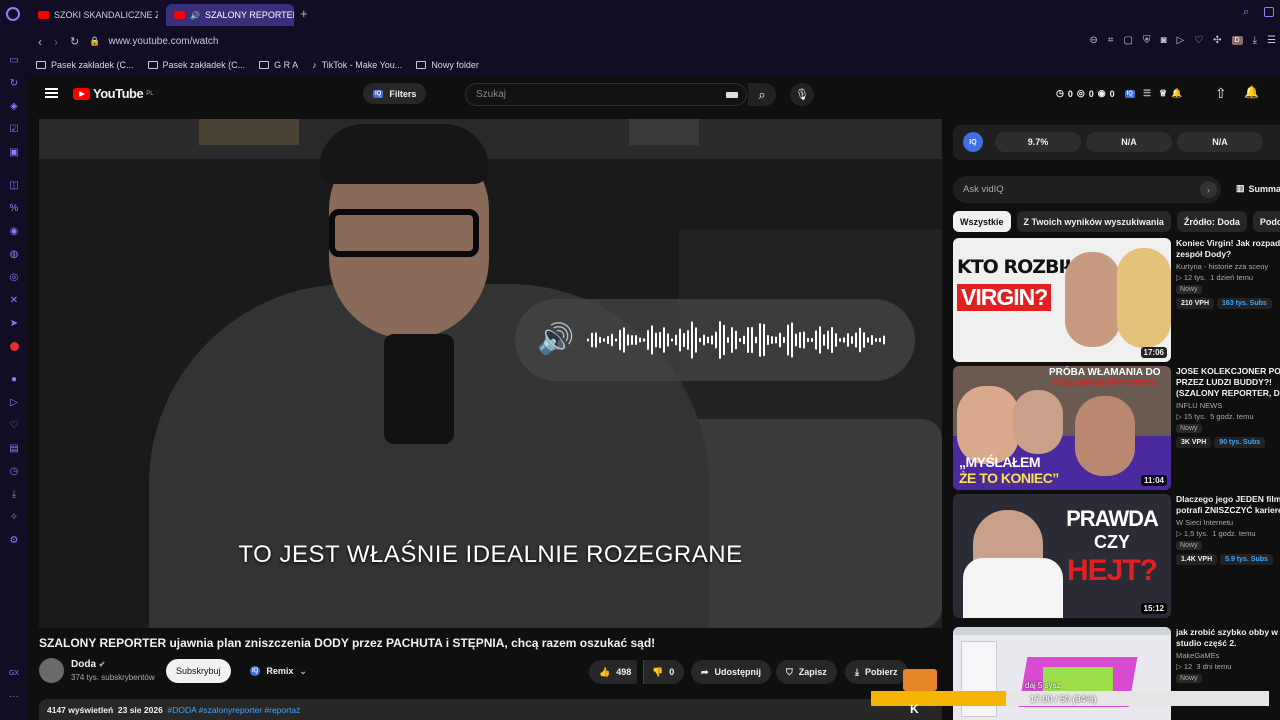  I want to click on youtube-logo: YouTube PL, so click(113, 93).